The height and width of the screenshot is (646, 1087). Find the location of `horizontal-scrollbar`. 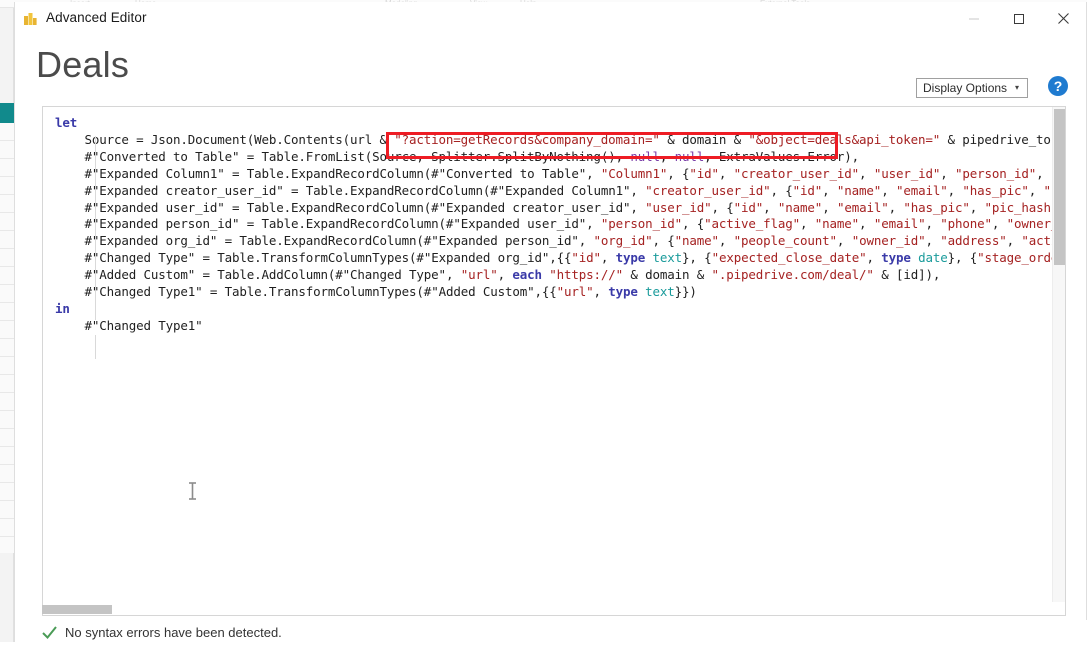

horizontal-scrollbar is located at coordinates (554, 609).